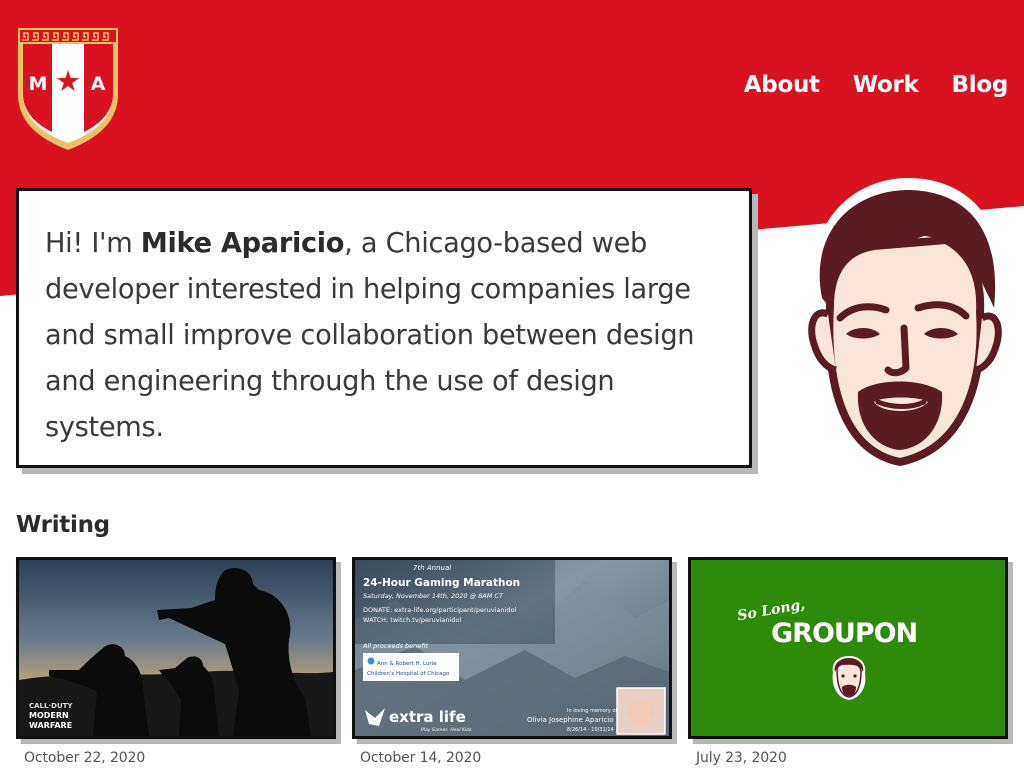 The width and height of the screenshot is (1024, 768). I want to click on groupon-logo-text: GROUPON, so click(844, 633).